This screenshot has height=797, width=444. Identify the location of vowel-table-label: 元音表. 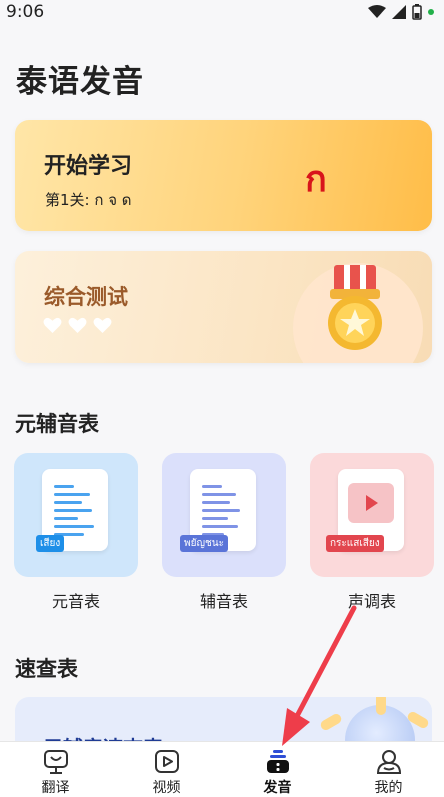
(75, 601).